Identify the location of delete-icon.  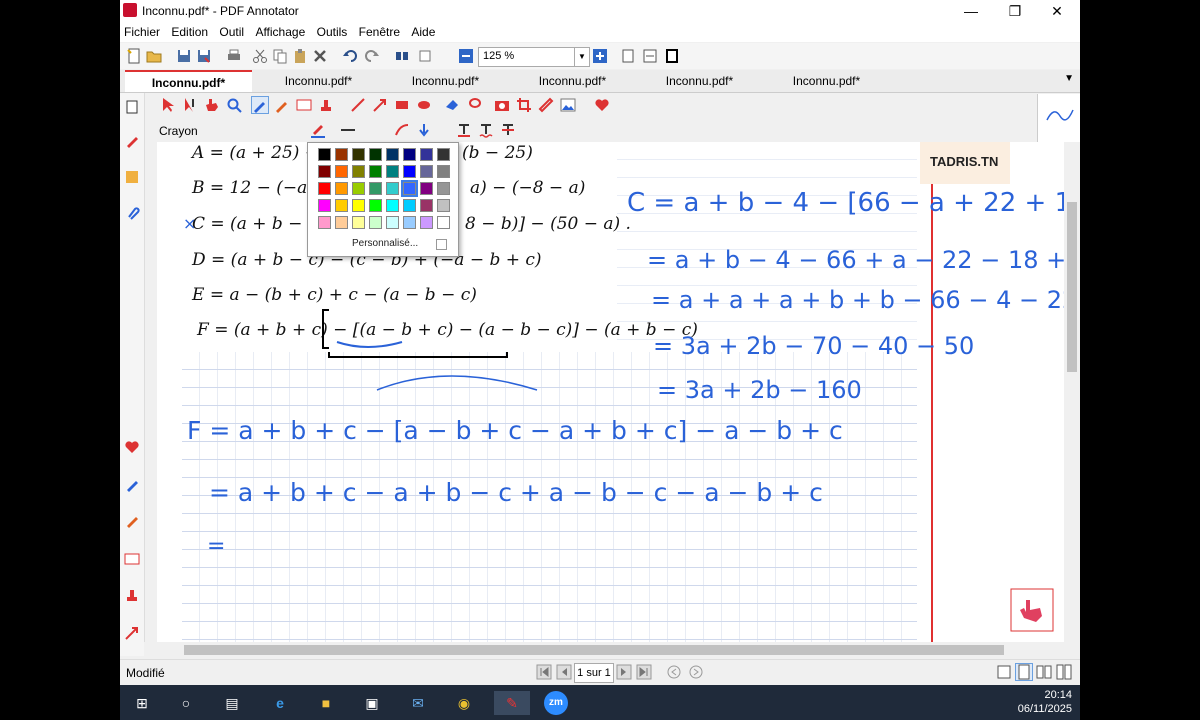
(320, 56).